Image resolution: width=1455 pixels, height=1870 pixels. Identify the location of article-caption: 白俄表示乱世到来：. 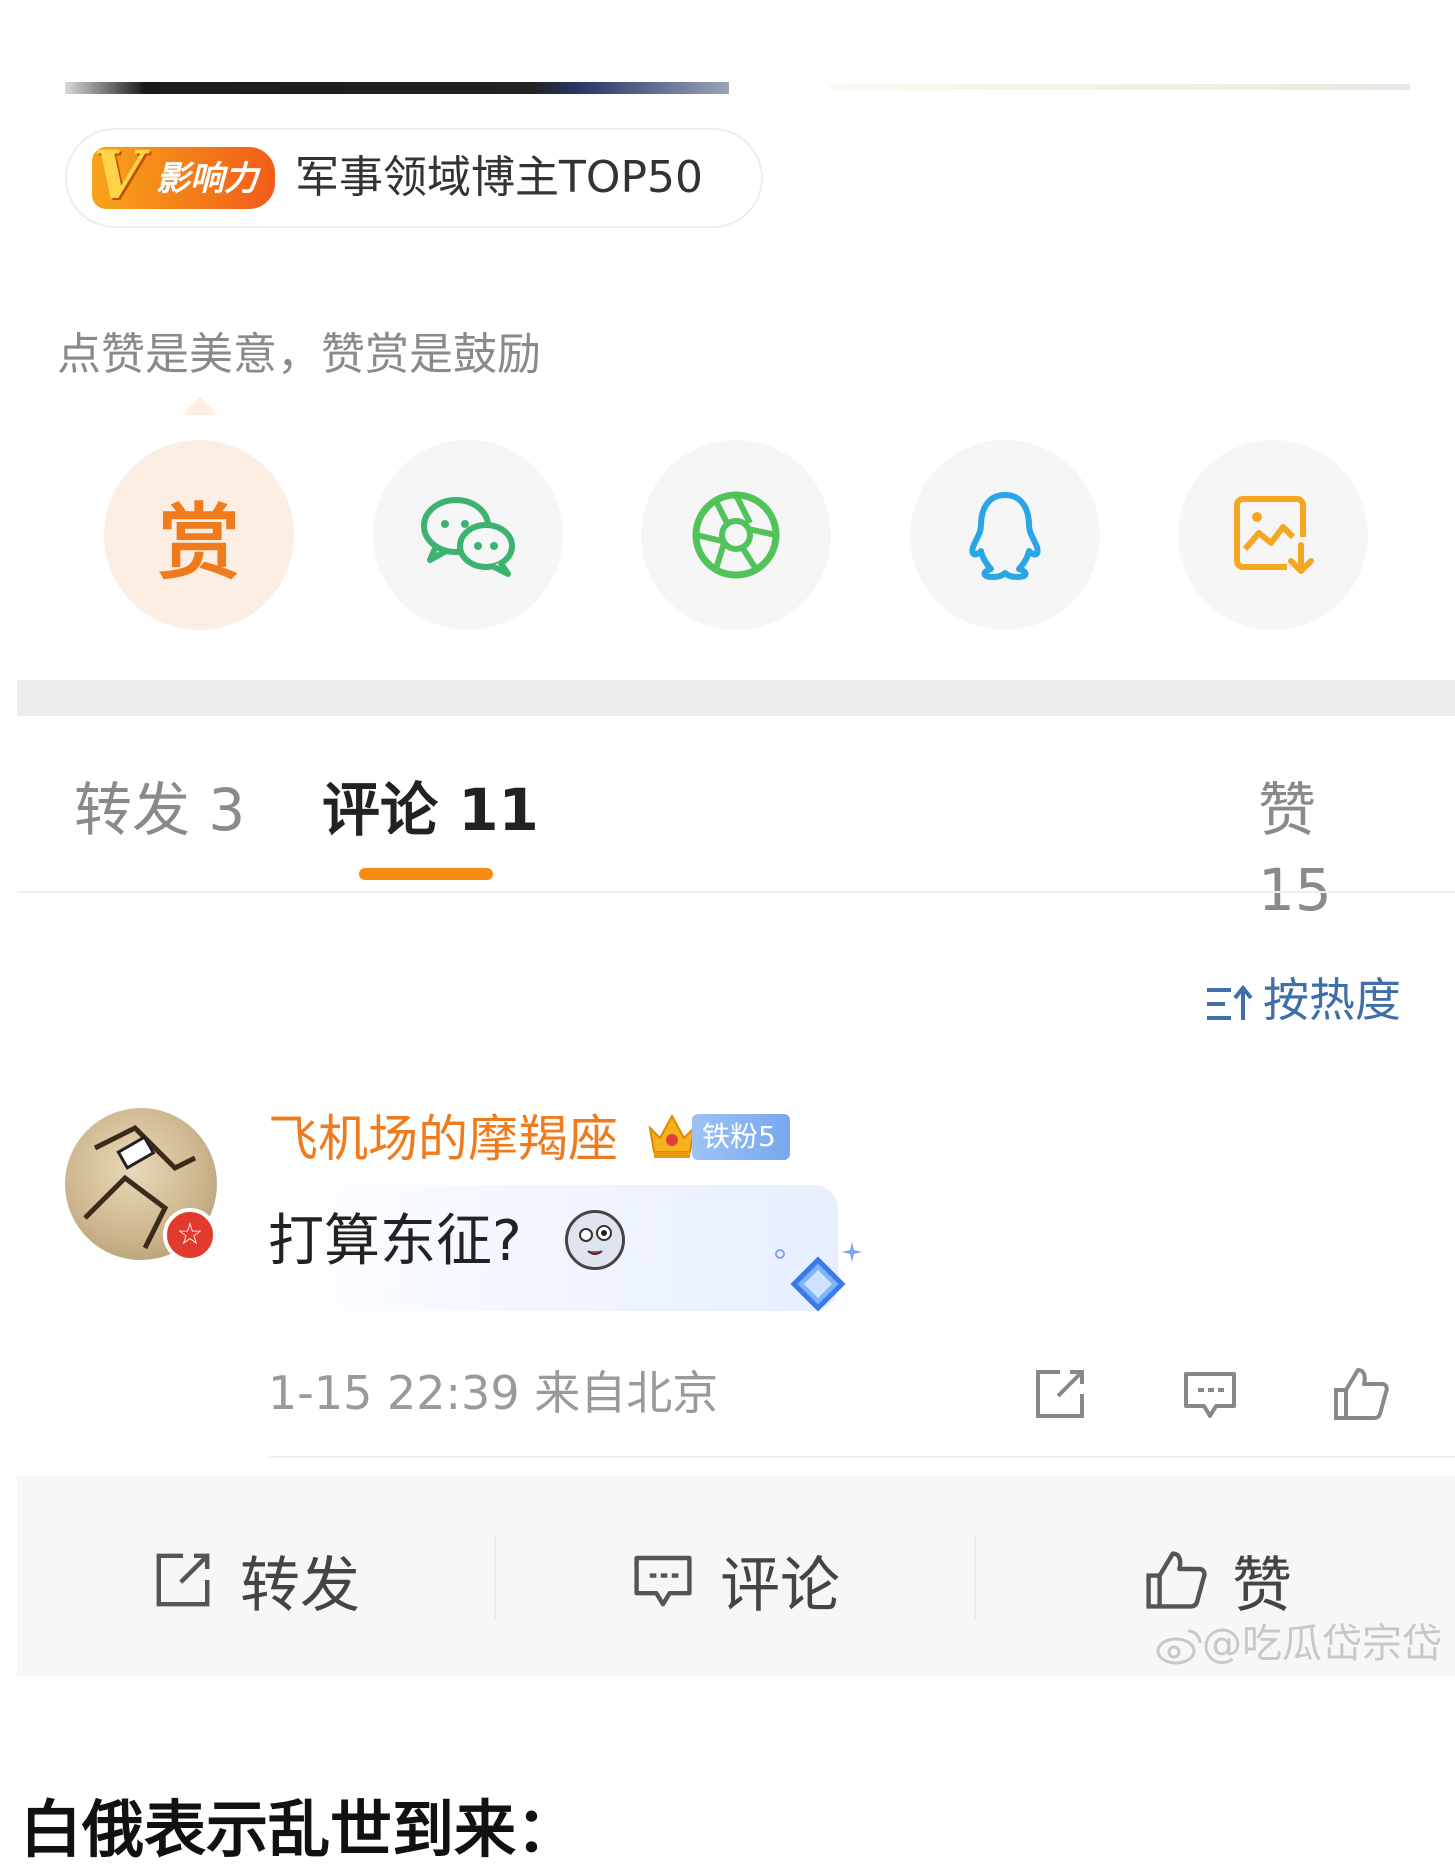
(299, 1829).